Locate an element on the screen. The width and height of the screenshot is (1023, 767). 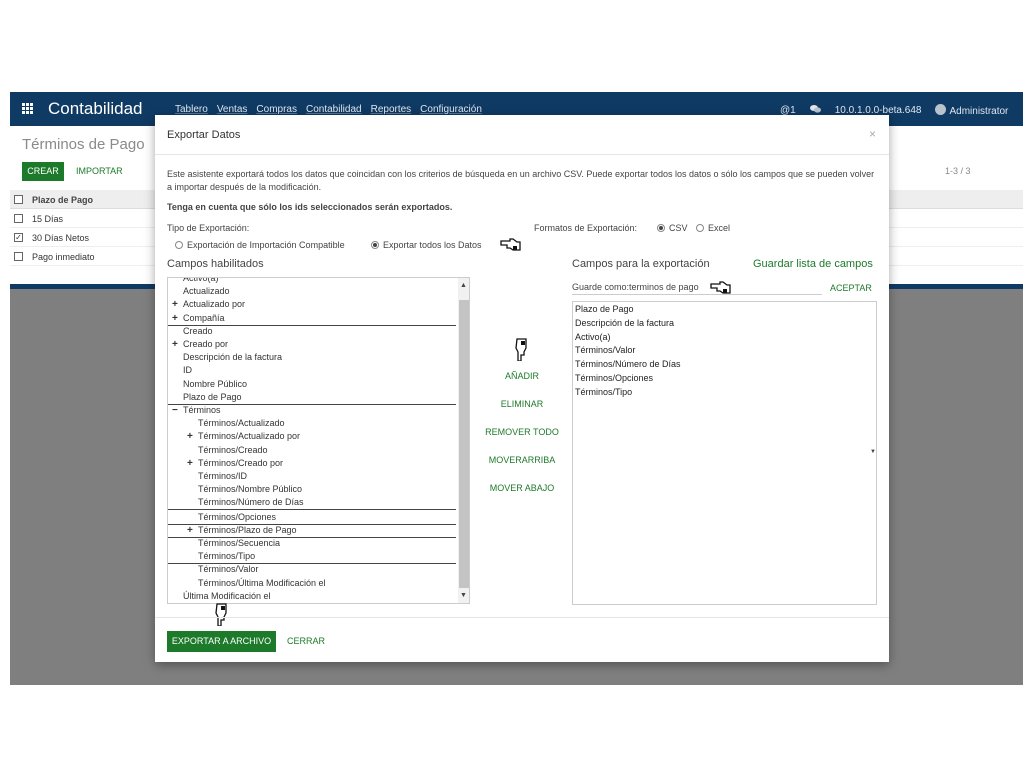
pointer-hand-icon is located at coordinates (521, 349).